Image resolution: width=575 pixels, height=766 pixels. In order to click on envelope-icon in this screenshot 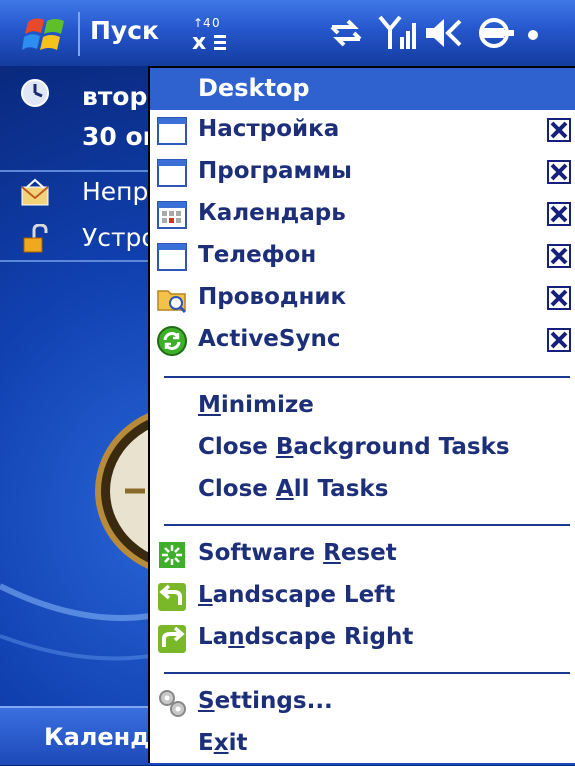, I will do `click(35, 192)`.